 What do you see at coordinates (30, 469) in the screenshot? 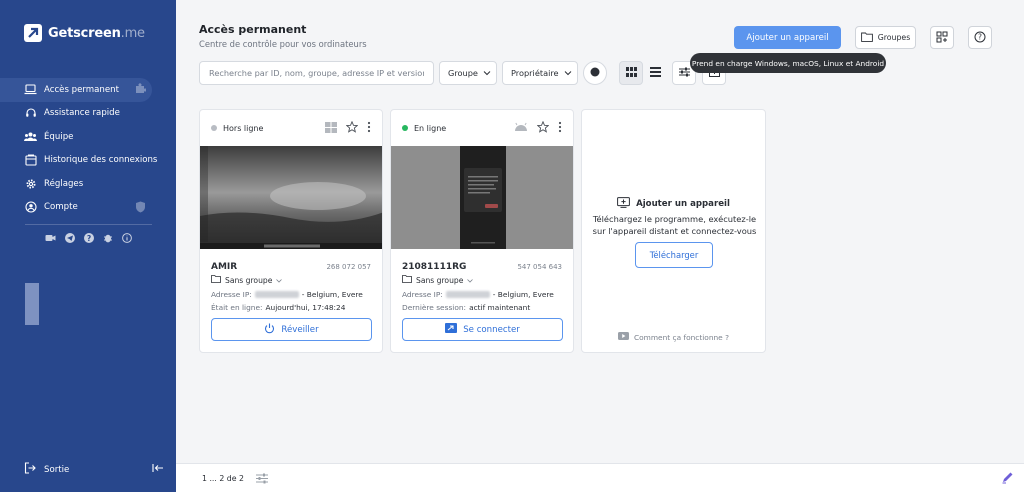
I see `logout-icon` at bounding box center [30, 469].